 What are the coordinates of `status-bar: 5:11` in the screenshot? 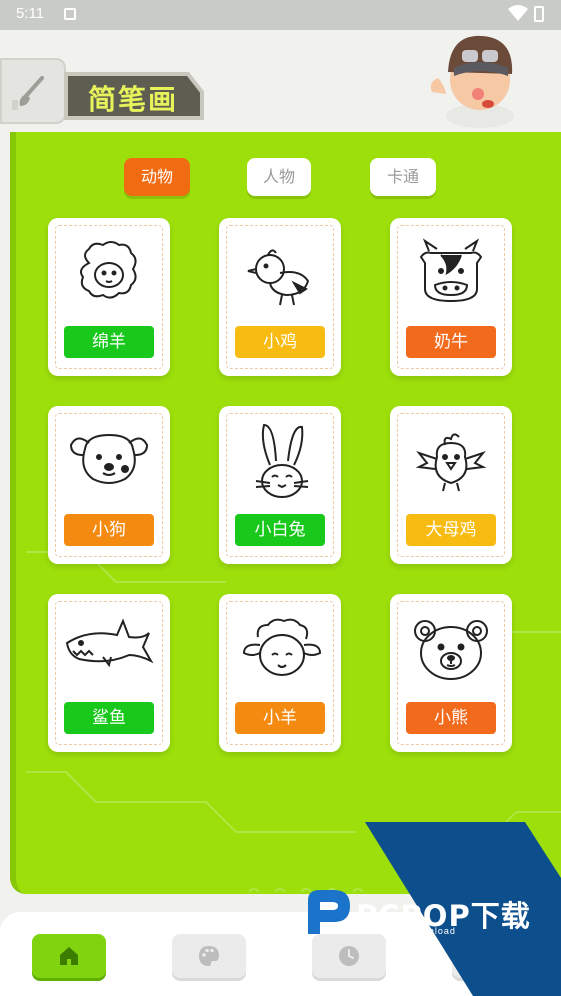 It's located at (280, 15).